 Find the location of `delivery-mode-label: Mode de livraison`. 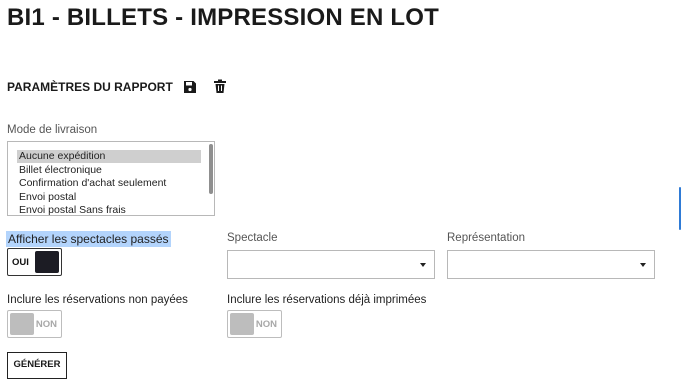

delivery-mode-label: Mode de livraison is located at coordinates (52, 130).